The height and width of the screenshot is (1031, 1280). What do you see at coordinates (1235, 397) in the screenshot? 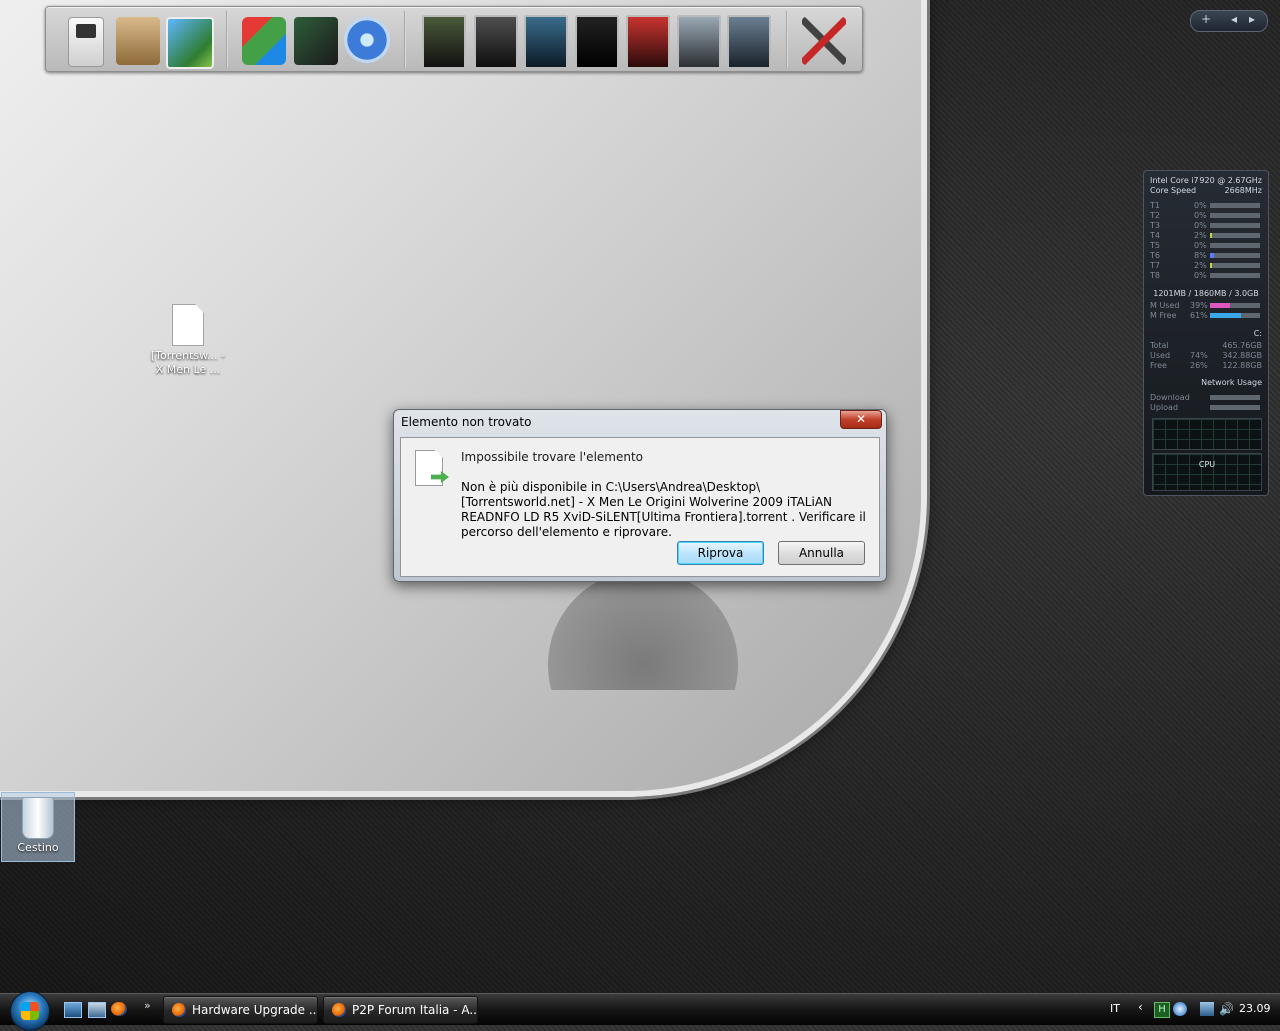
I see `download-bar` at bounding box center [1235, 397].